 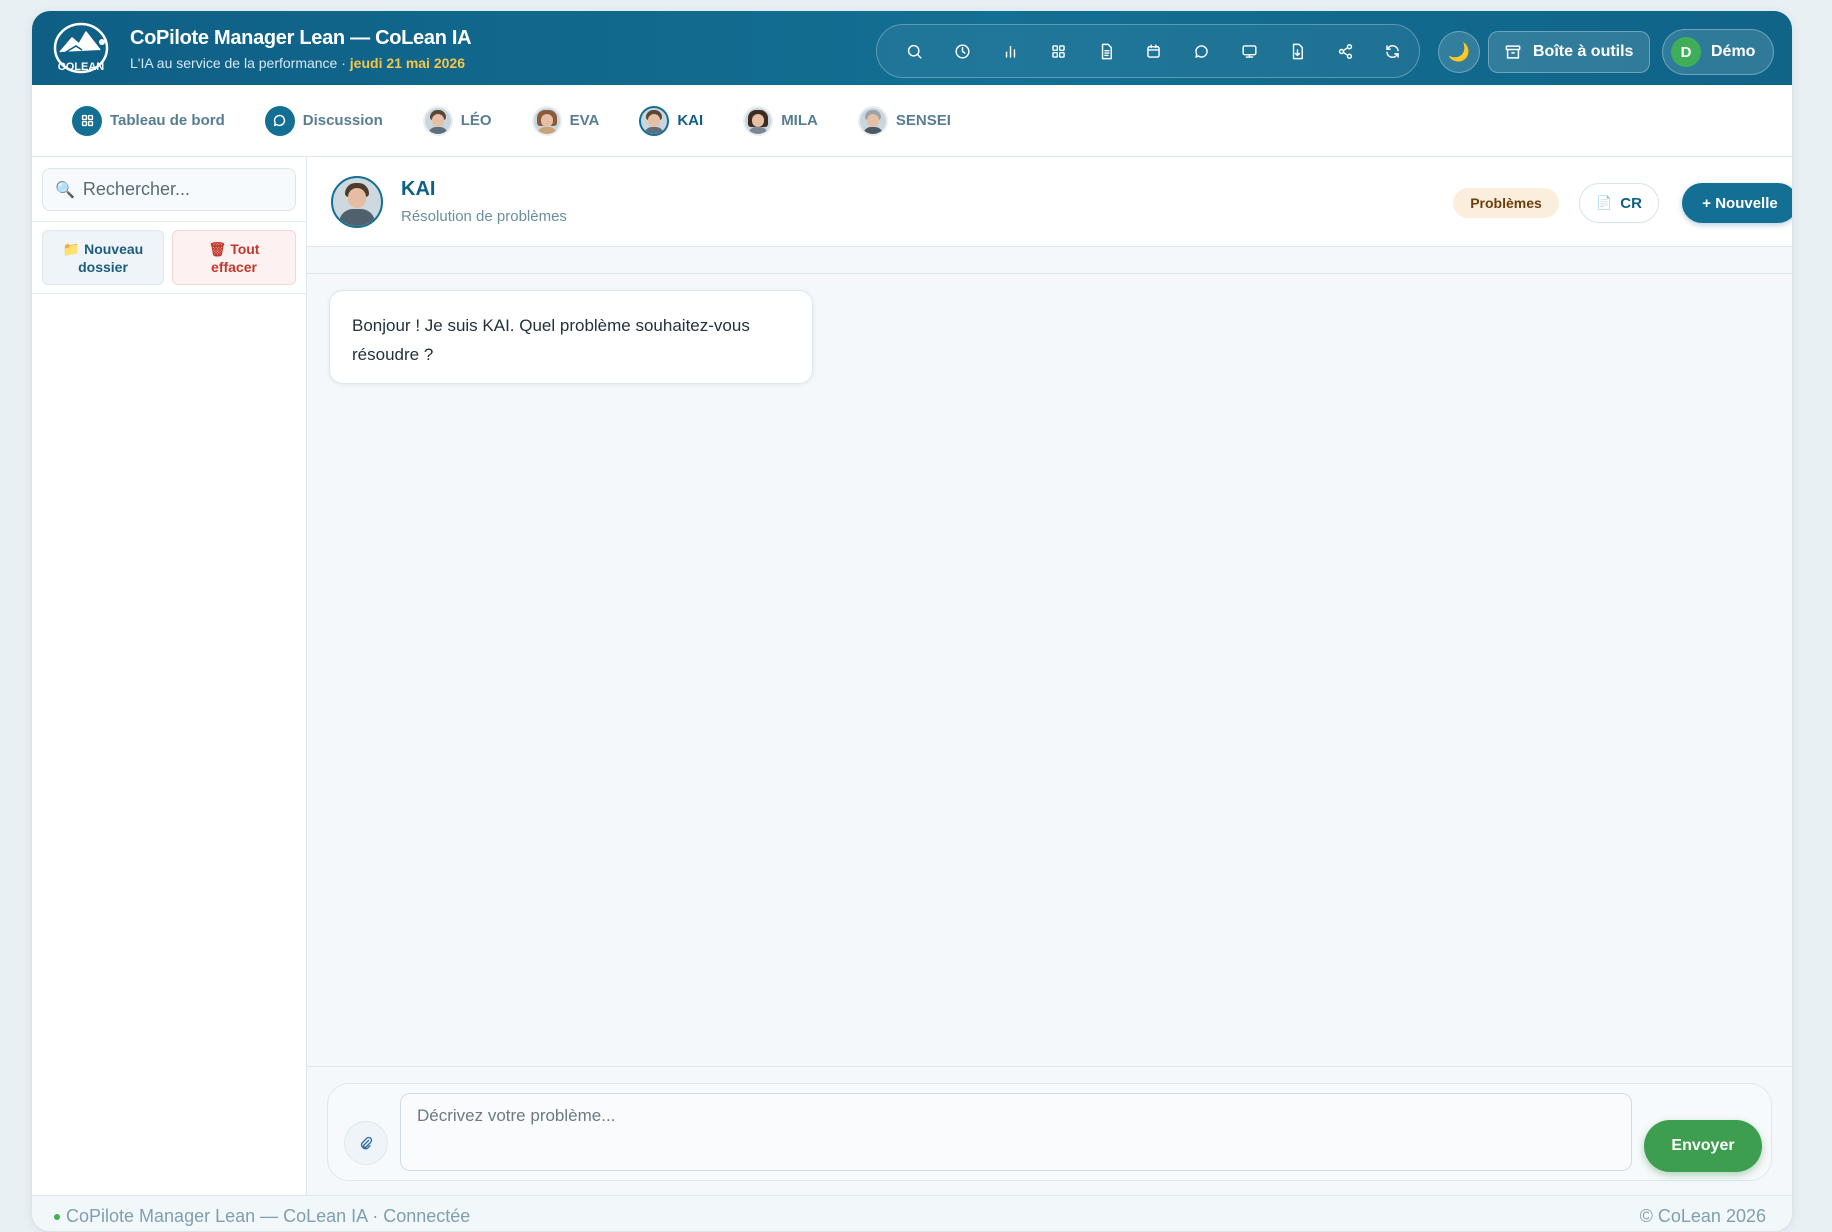 I want to click on toolbar-icons, so click(x=1148, y=51).